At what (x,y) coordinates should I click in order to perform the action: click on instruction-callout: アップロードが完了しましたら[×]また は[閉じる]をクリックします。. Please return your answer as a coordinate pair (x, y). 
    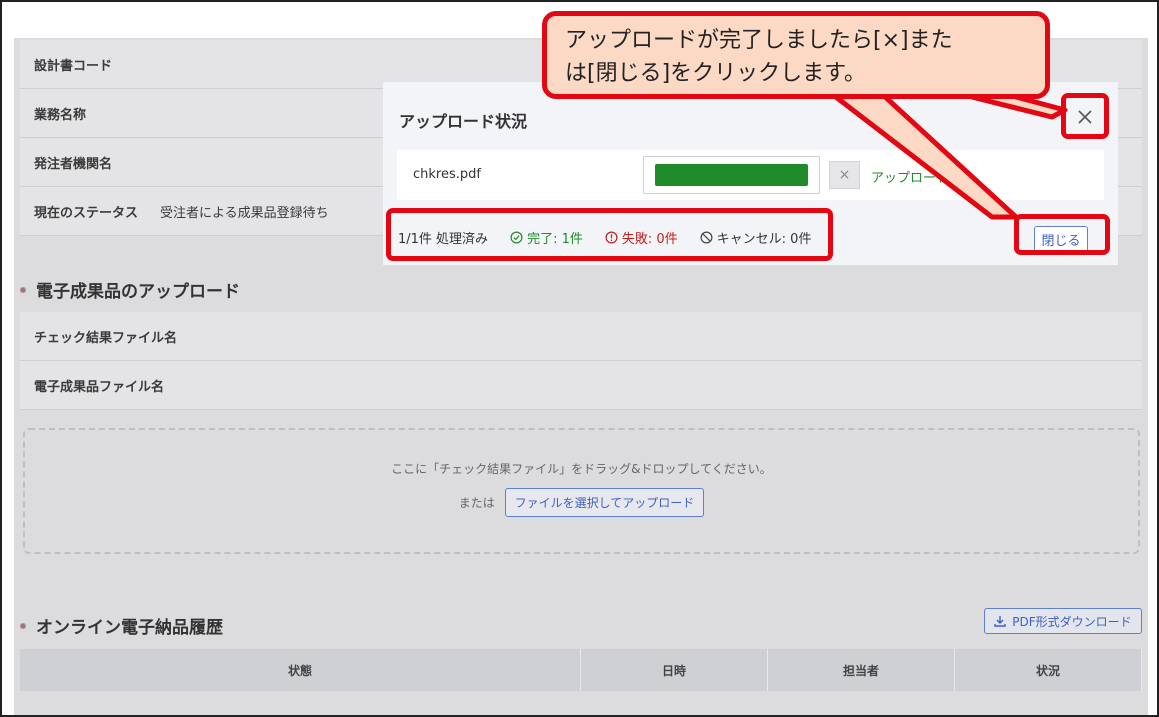
    Looking at the image, I should click on (796, 55).